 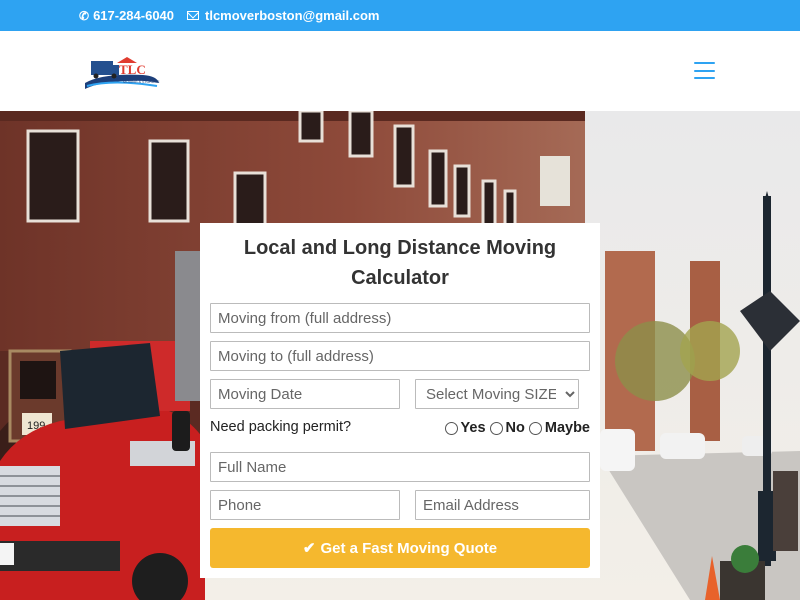 What do you see at coordinates (132, 69) in the screenshot?
I see `logo-text: TLC` at bounding box center [132, 69].